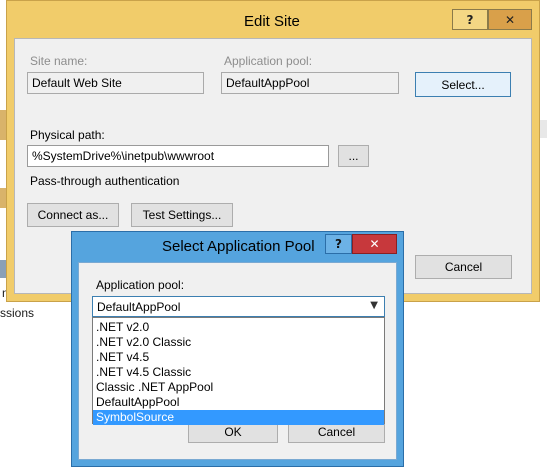 Image resolution: width=547 pixels, height=475 pixels. Describe the element at coordinates (140, 285) in the screenshot. I see `pool-label: Application pool:` at that location.